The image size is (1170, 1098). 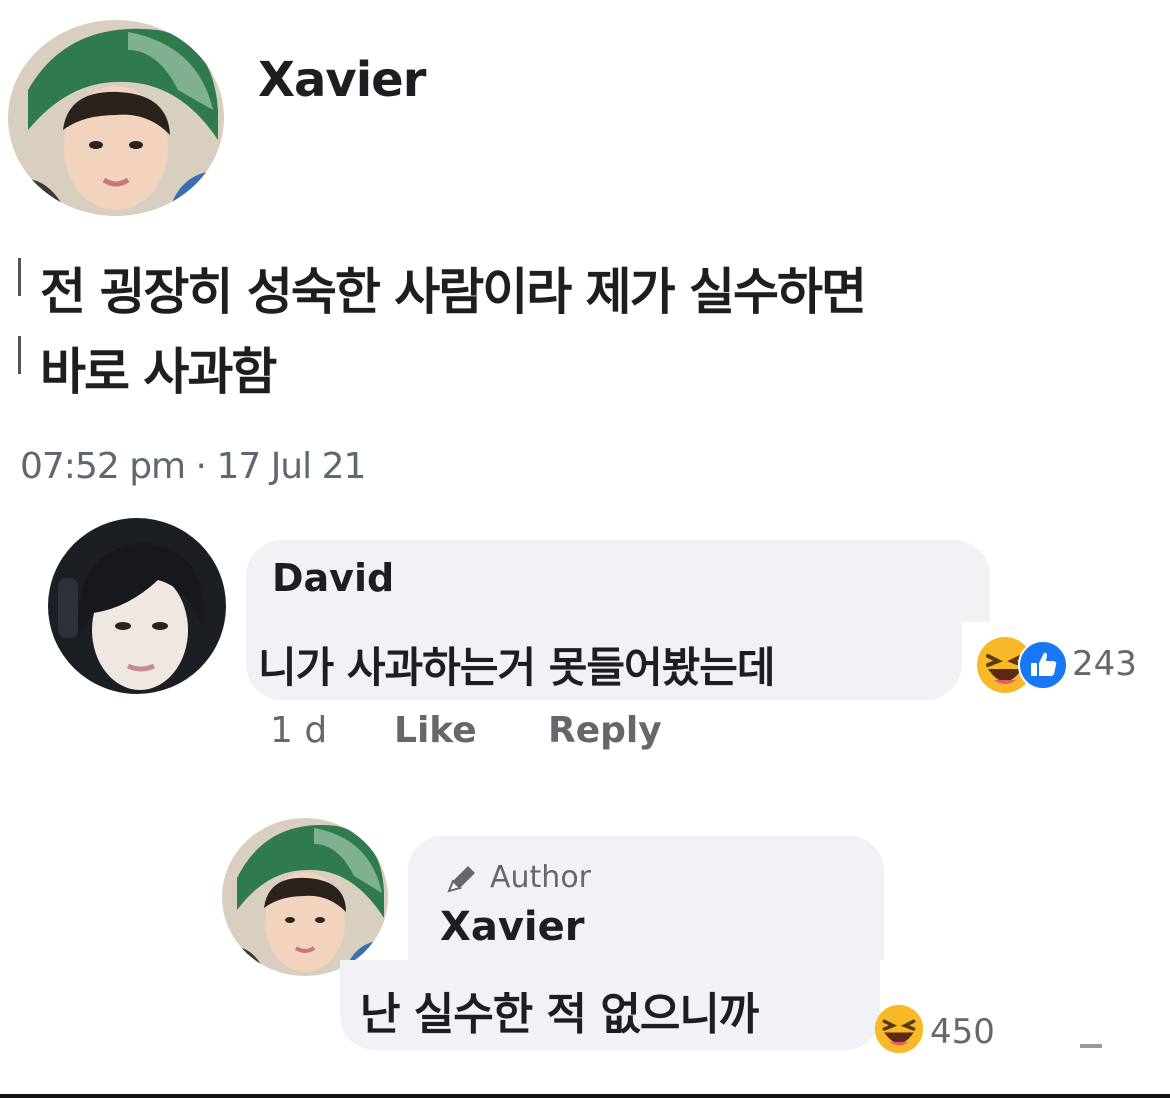 What do you see at coordinates (541, 877) in the screenshot?
I see `author-badge-label: Author` at bounding box center [541, 877].